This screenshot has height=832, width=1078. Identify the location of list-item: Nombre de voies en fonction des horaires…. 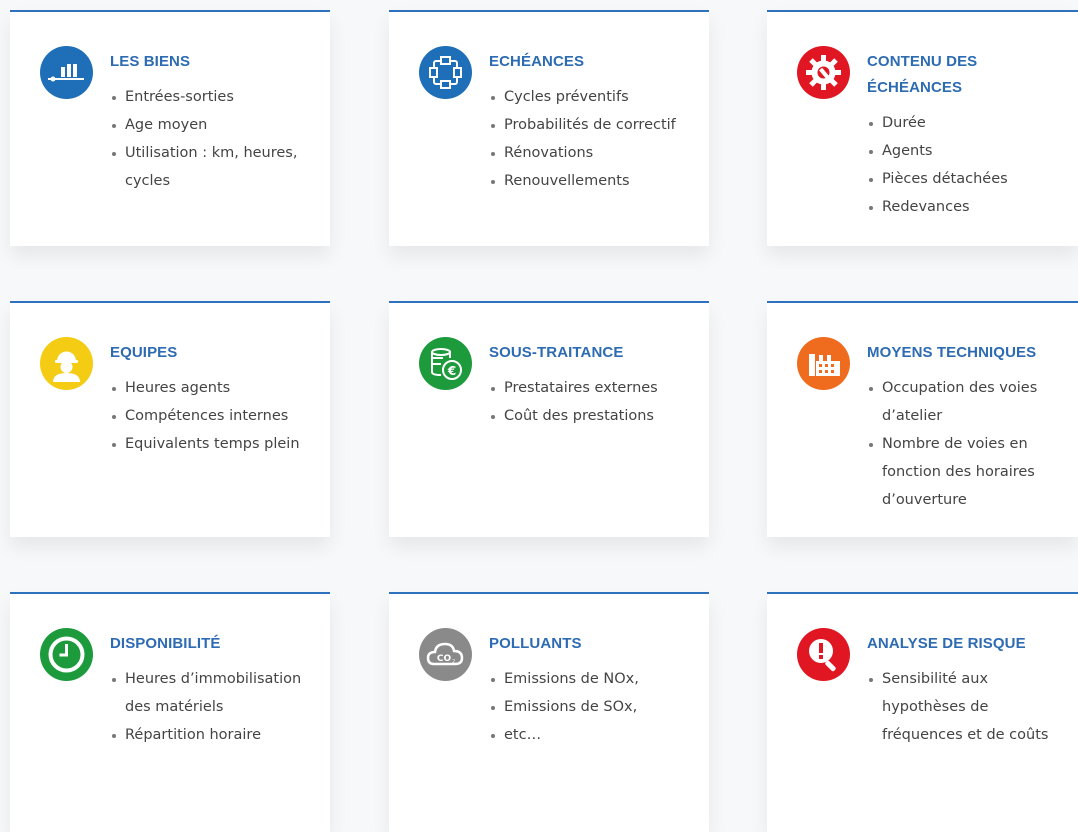
(963, 472).